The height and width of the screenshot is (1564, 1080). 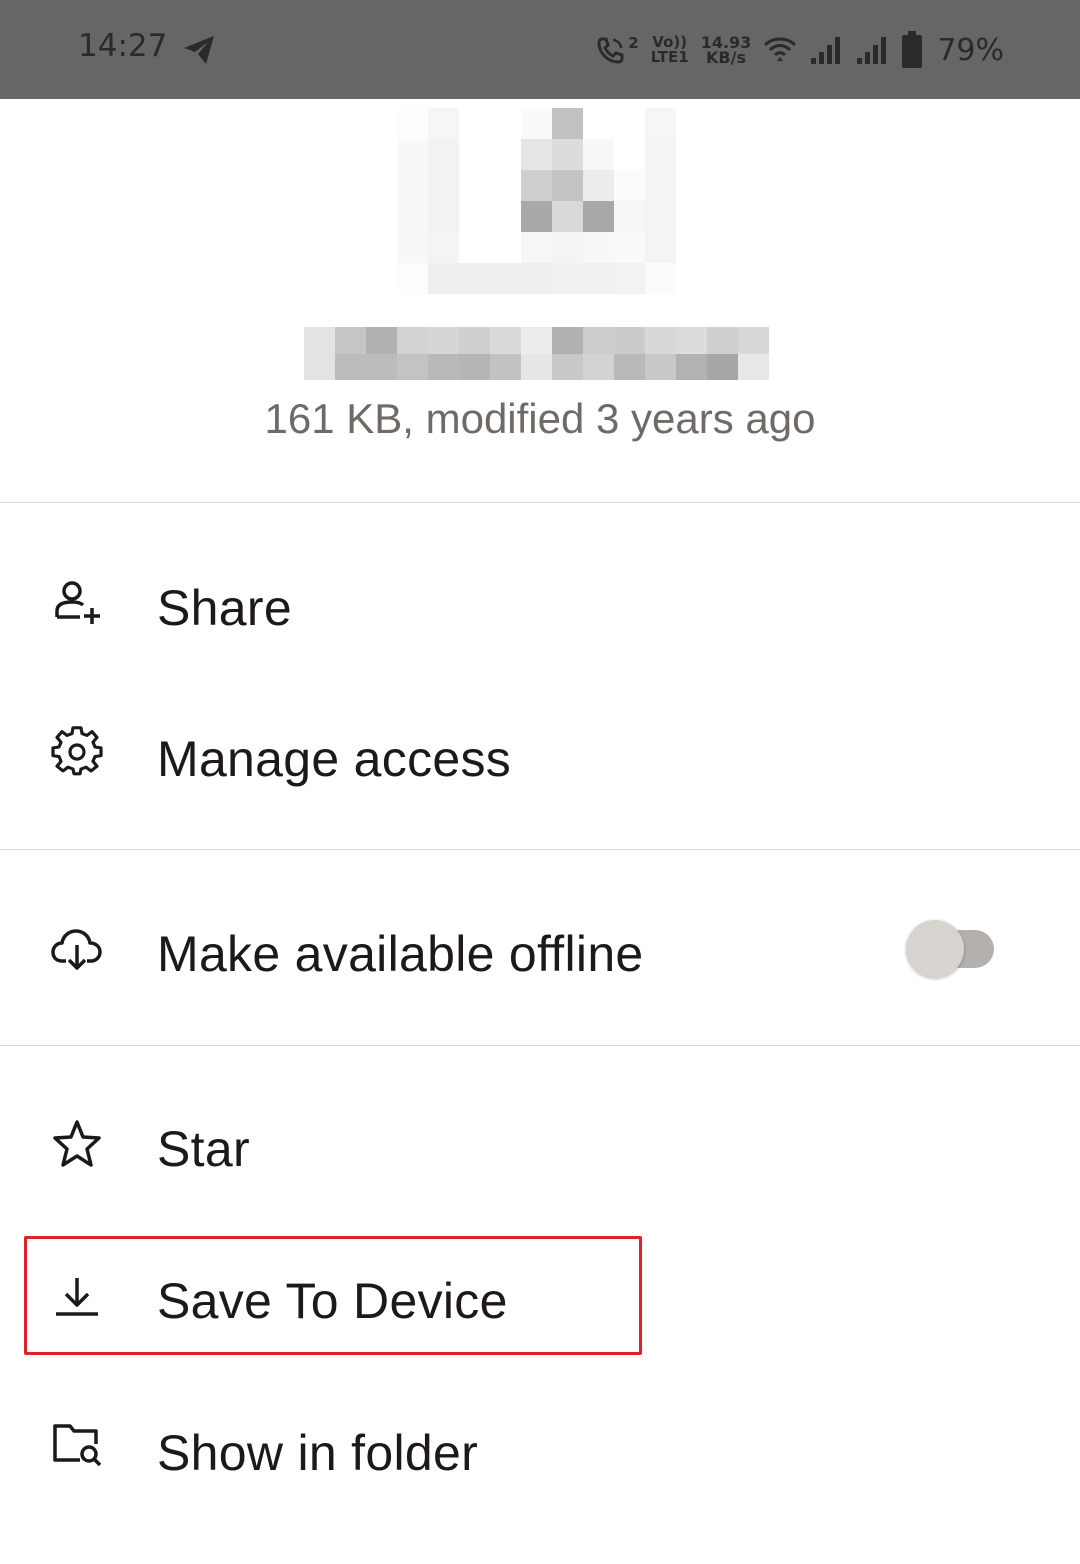 I want to click on telegram-icon, so click(x=199, y=50).